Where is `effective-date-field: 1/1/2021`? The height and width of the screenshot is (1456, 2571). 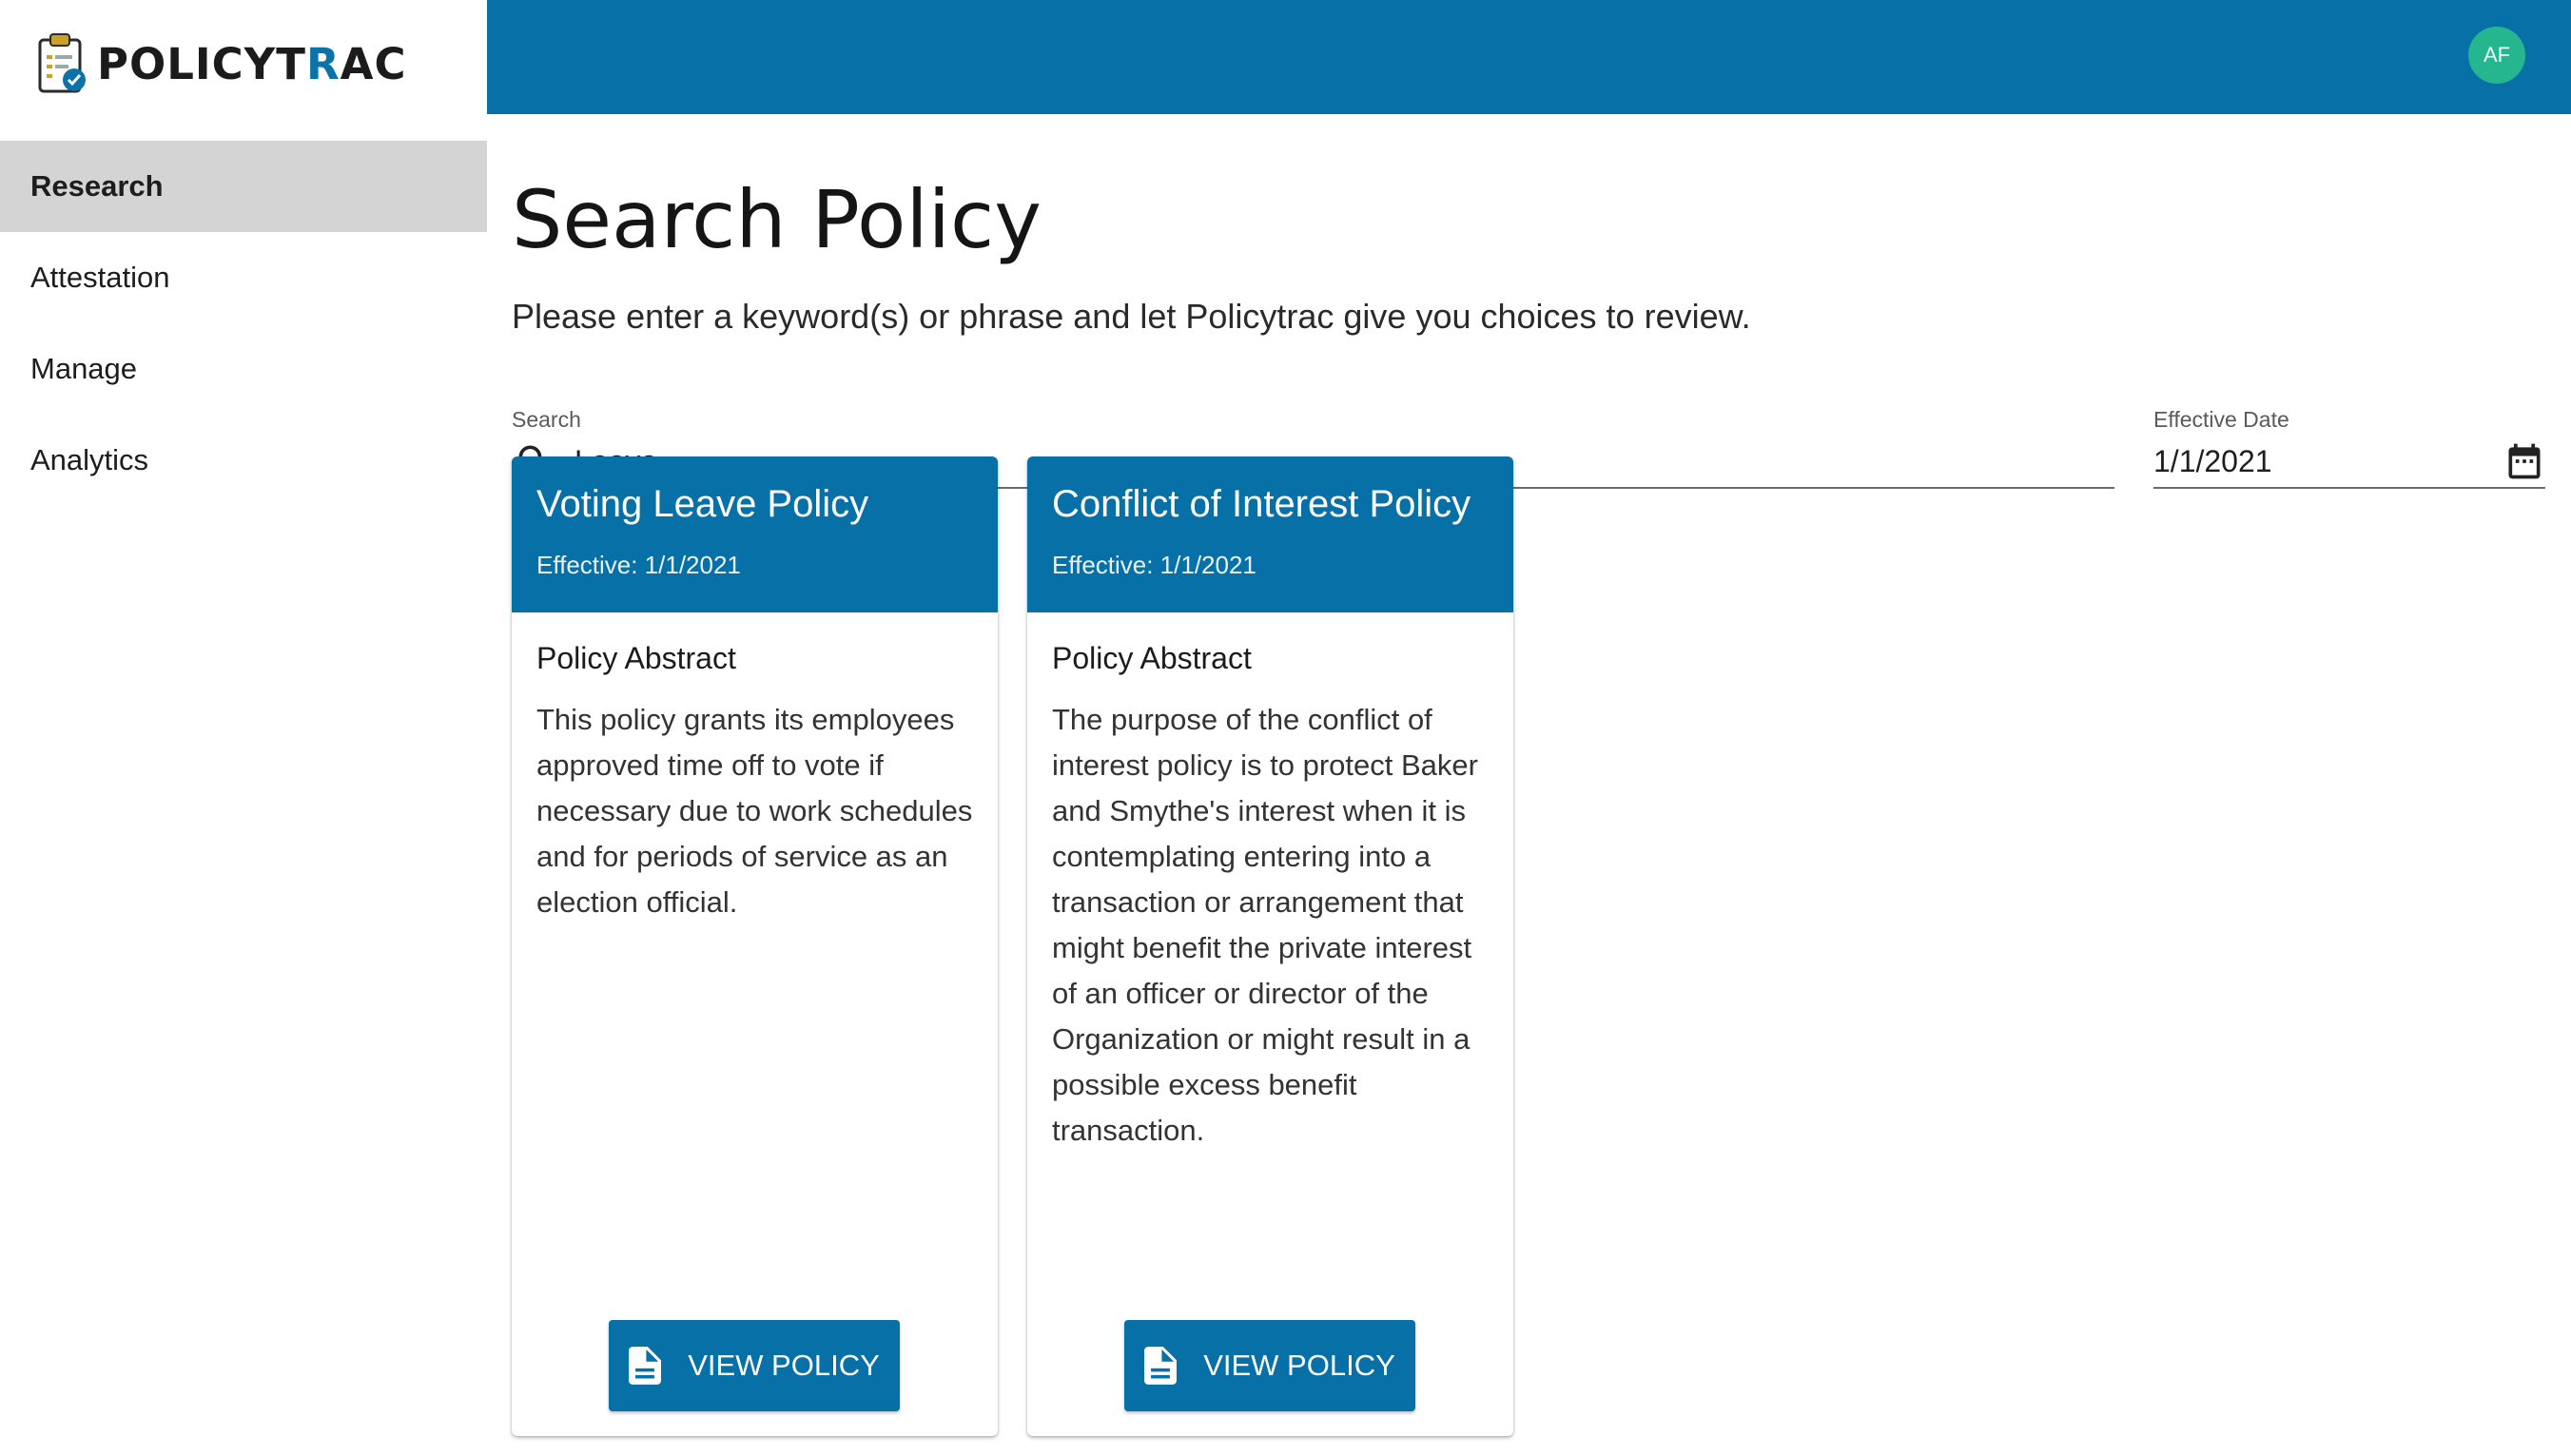
effective-date-field: 1/1/2021 is located at coordinates (2349, 463).